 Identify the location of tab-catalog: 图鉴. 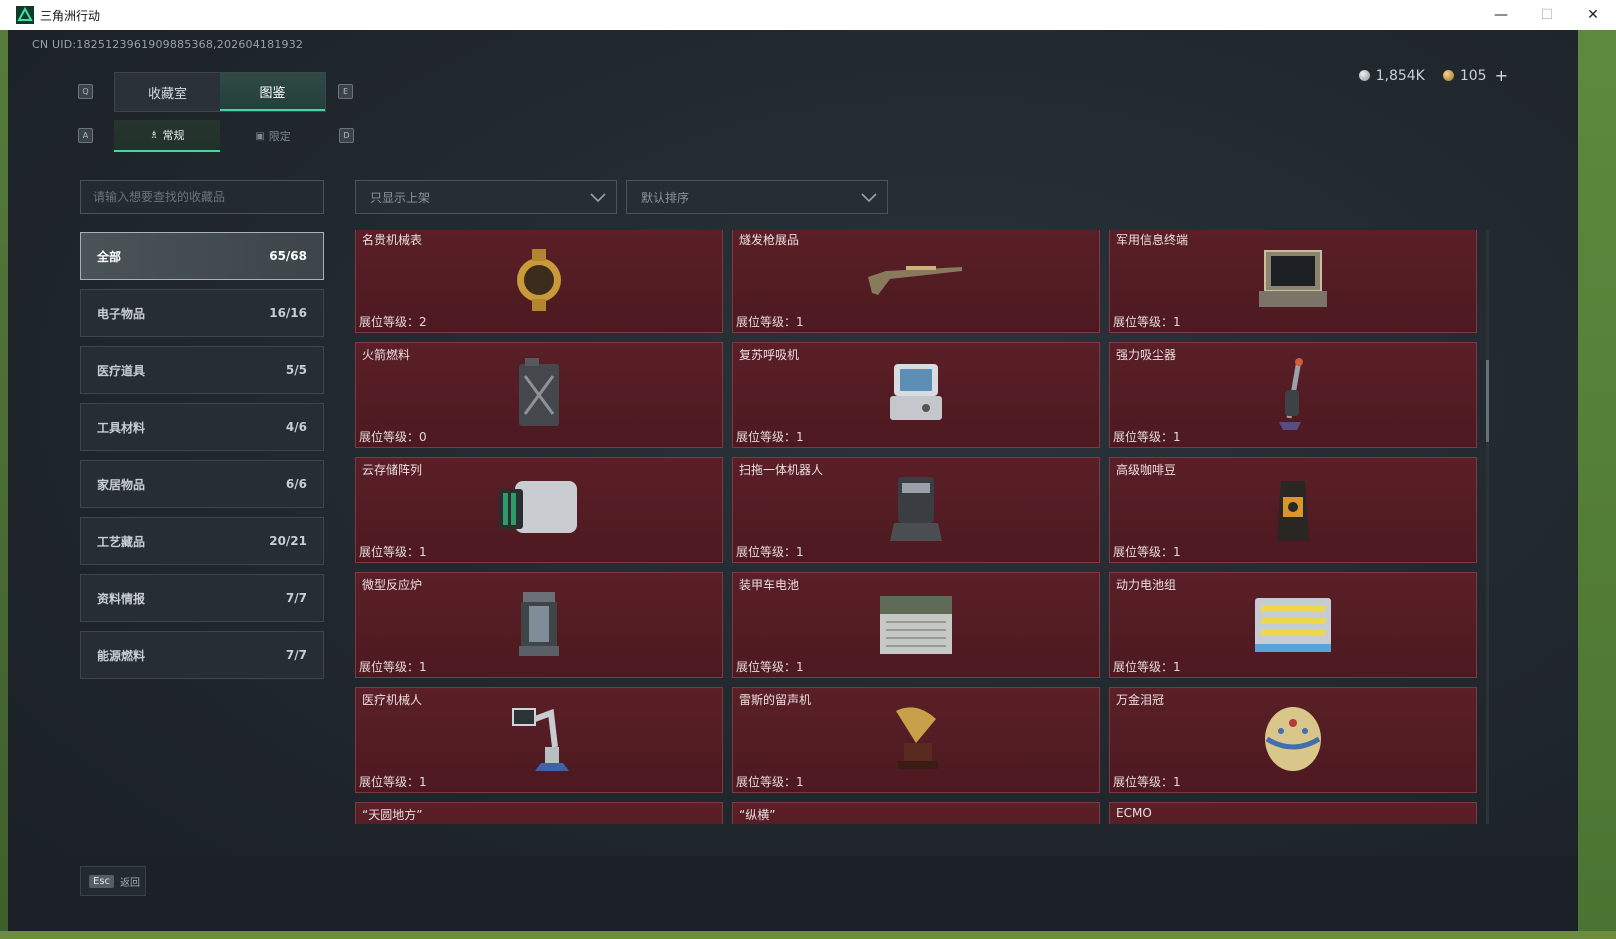
(272, 92).